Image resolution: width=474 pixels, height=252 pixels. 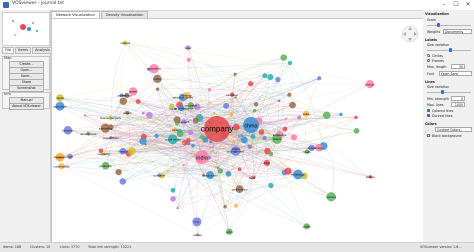 I want to click on line-size-knob, so click(x=442, y=92).